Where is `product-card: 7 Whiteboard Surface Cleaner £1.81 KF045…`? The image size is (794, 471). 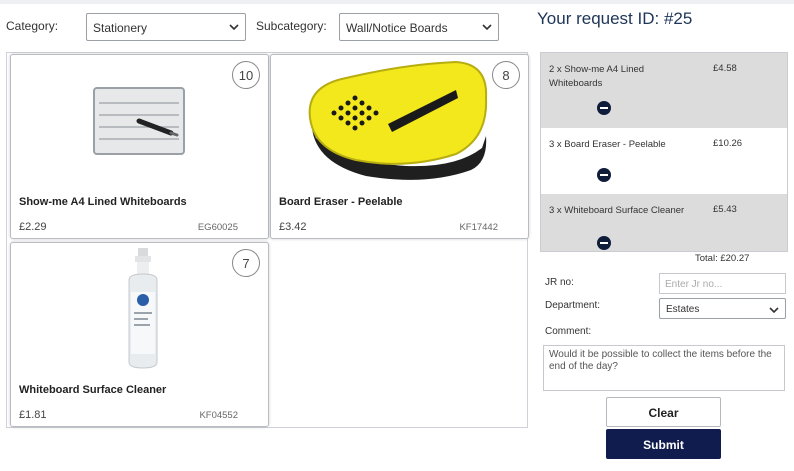 product-card: 7 Whiteboard Surface Cleaner £1.81 KF045… is located at coordinates (139, 334).